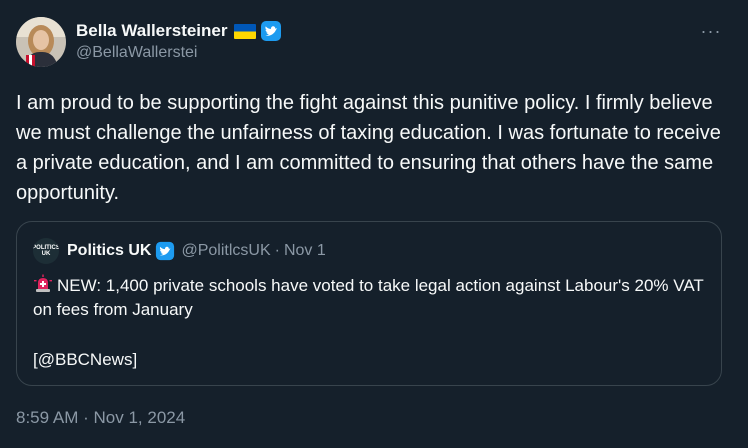 The width and height of the screenshot is (748, 448). Describe the element at coordinates (244, 31) in the screenshot. I see `ukraine-flag-icon` at that location.